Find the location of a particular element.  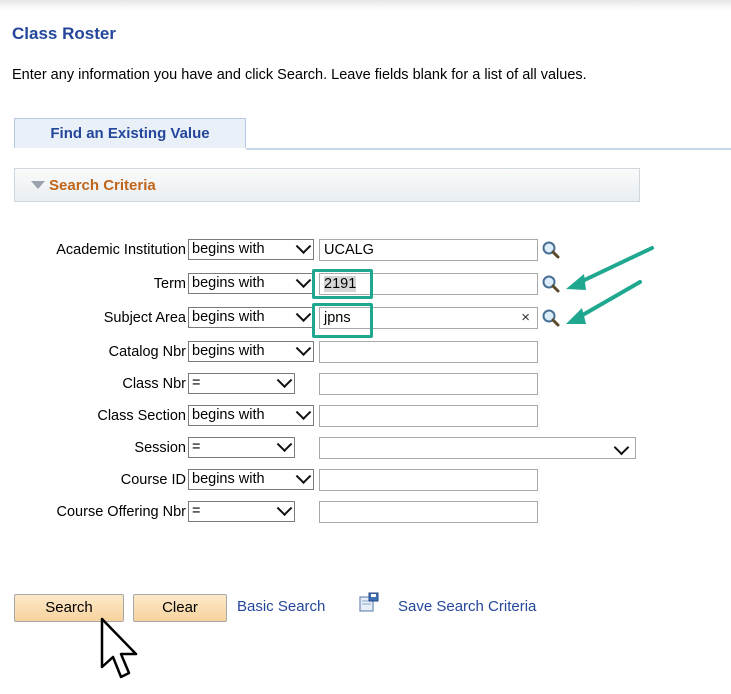

criteria-row-course-offering-nbr: Course Offering Nbr is located at coordinates (93, 512).